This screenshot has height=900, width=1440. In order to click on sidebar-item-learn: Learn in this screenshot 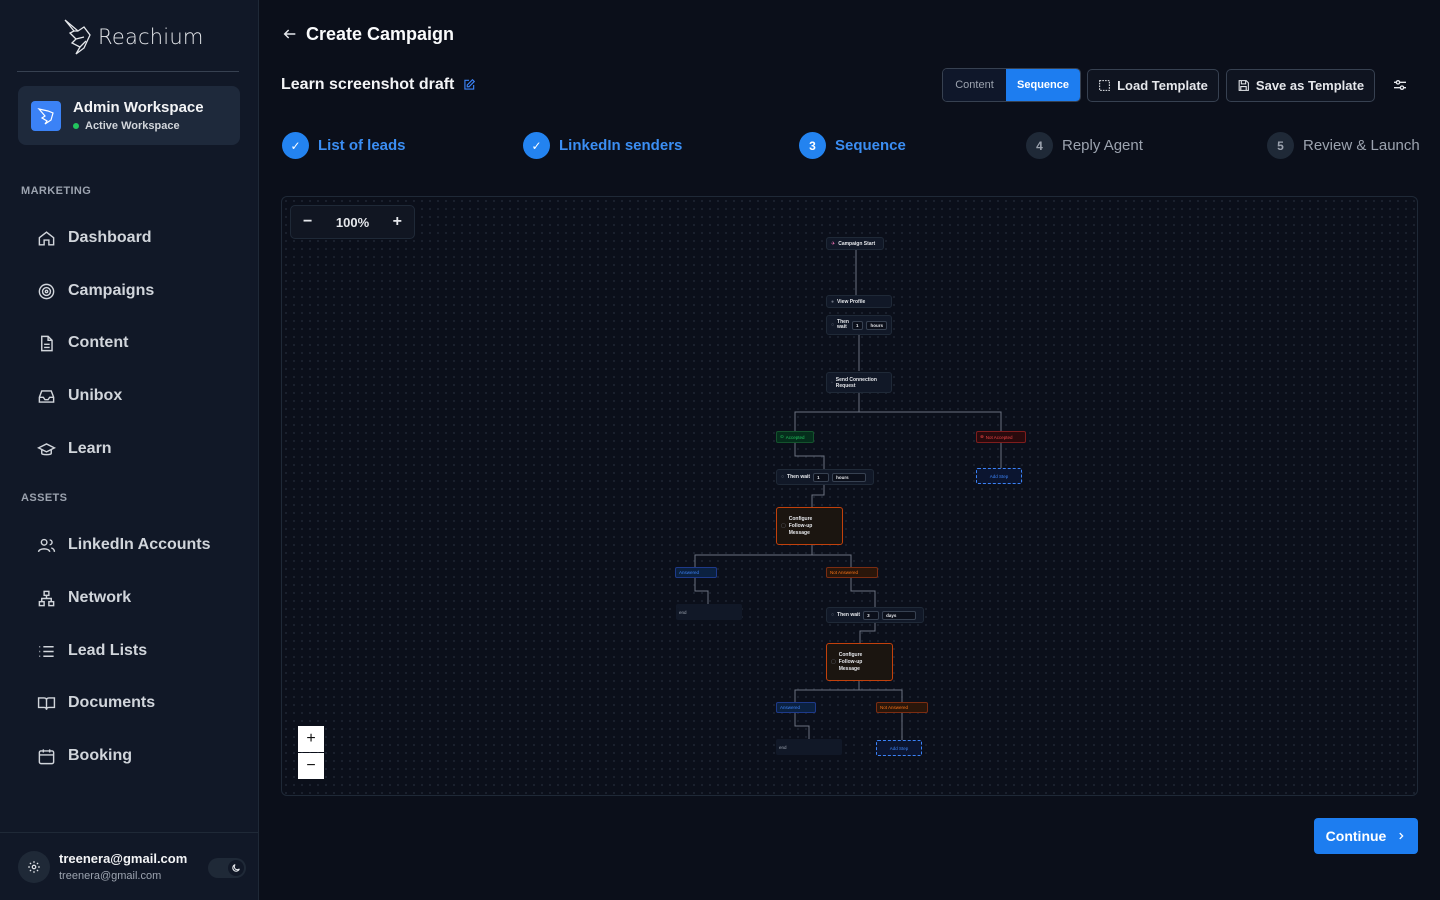, I will do `click(137, 449)`.